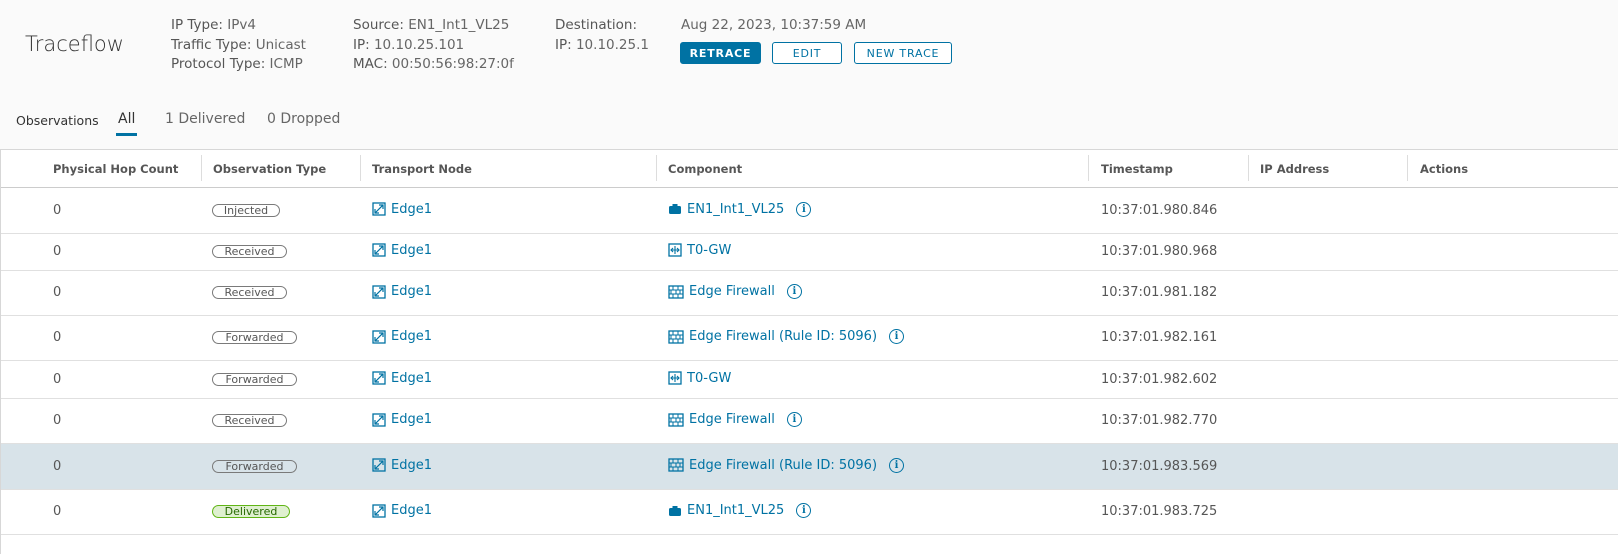  I want to click on trace-destination: Destination: IP: 10.10.25.1, so click(602, 35).